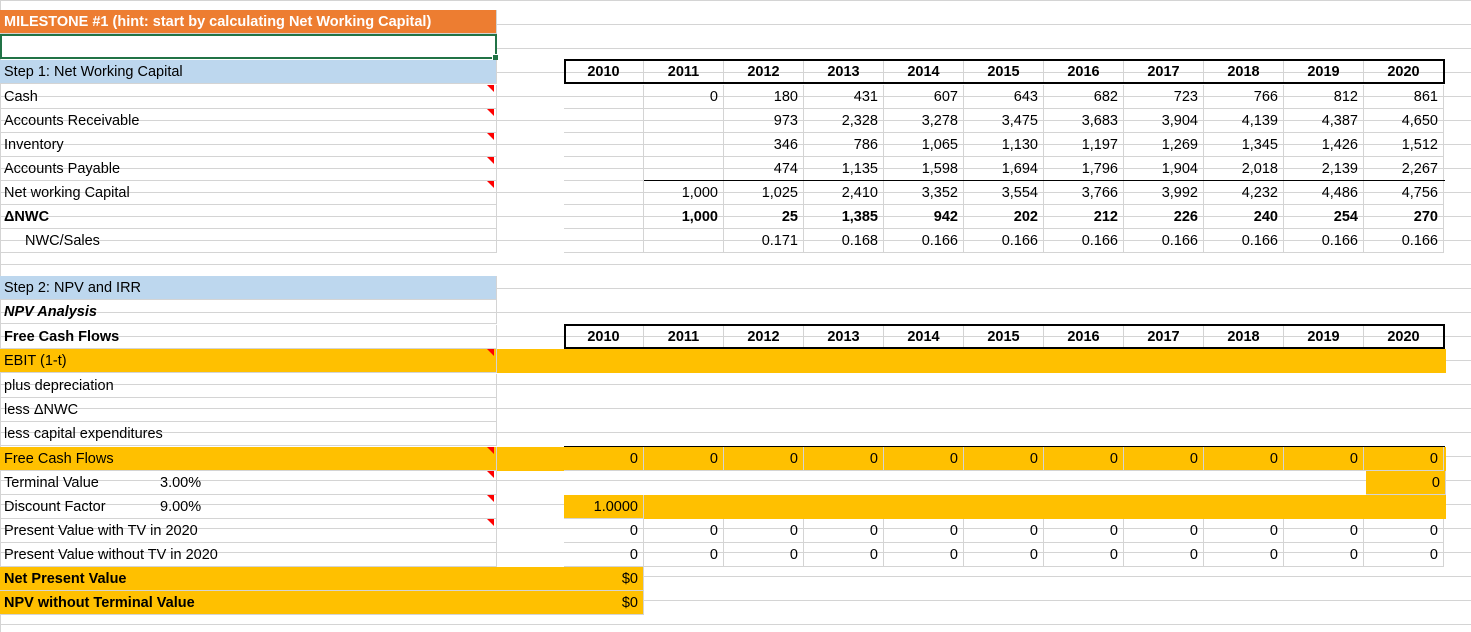 The height and width of the screenshot is (632, 1471). I want to click on step1-cell-2015: 0.166, so click(1004, 241).